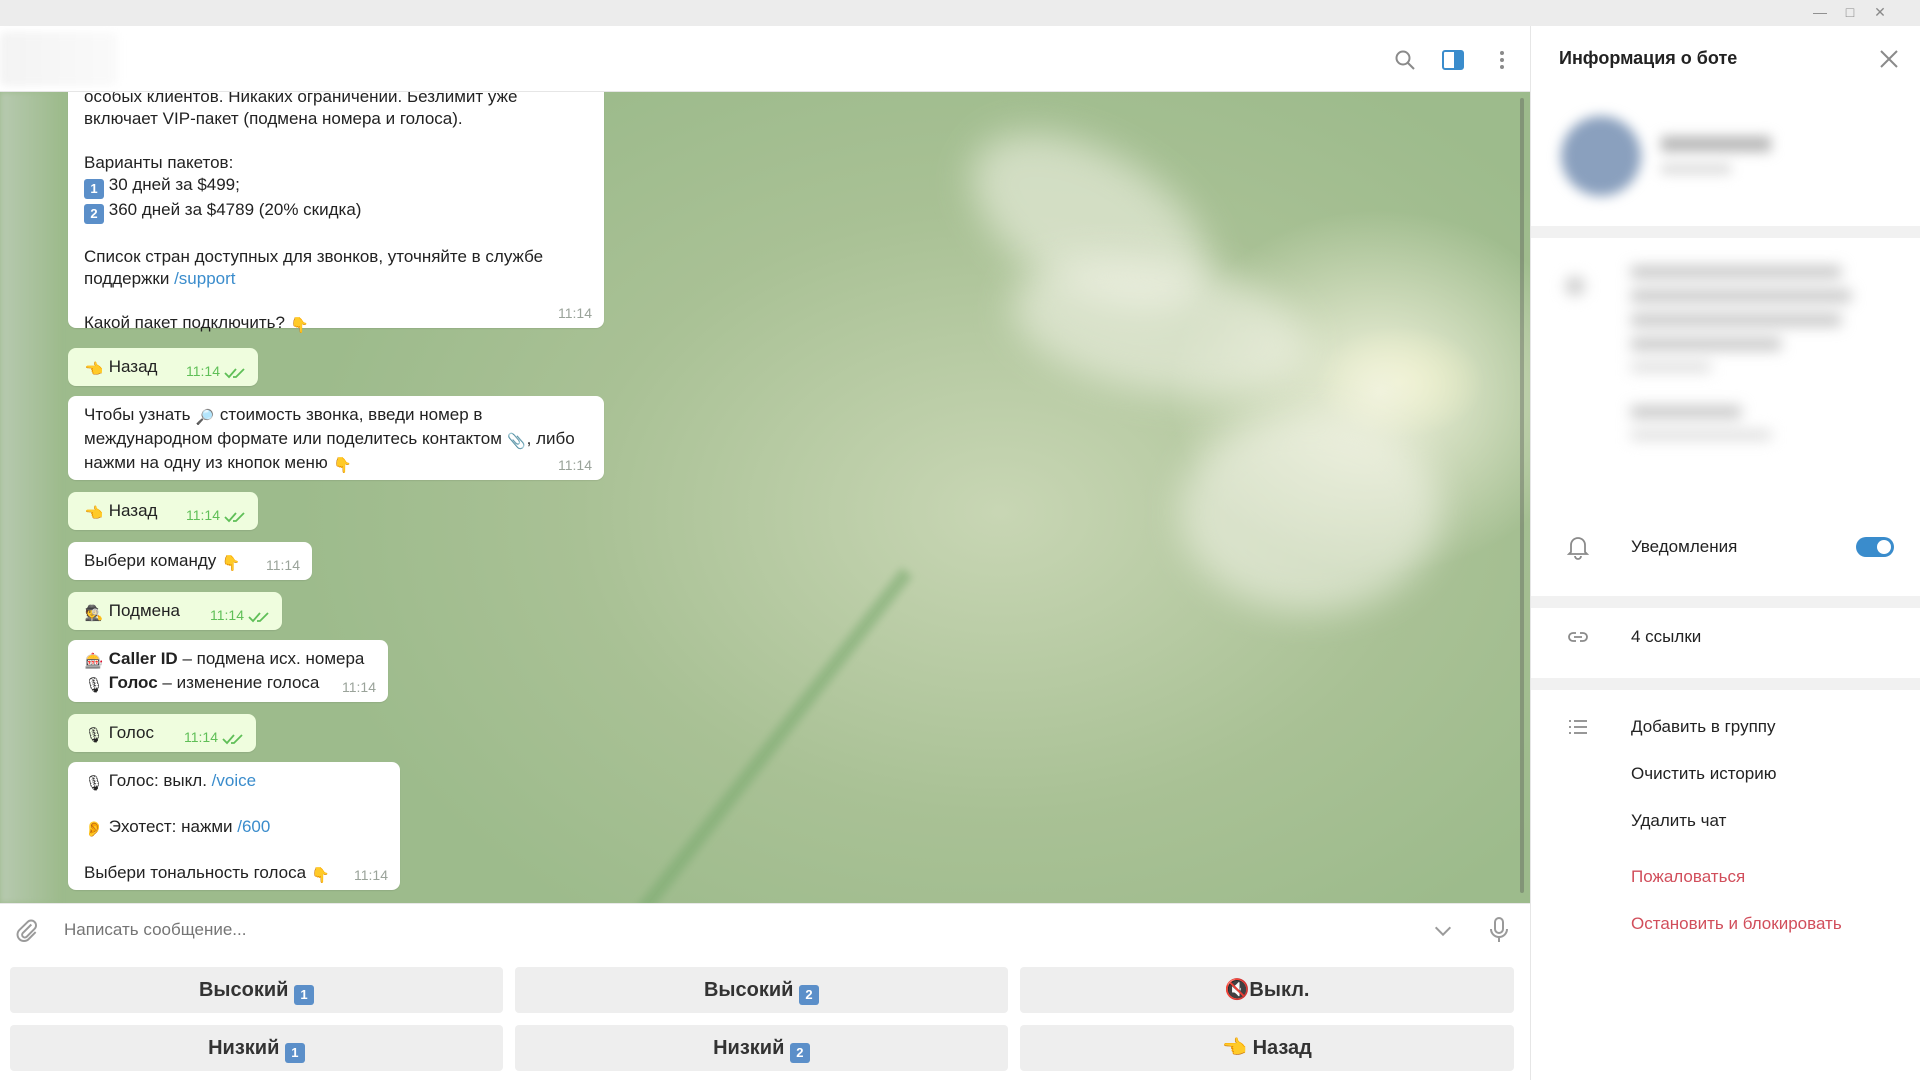  Describe the element at coordinates (761, 990) in the screenshot. I see `high-2-button: Высокий 2` at that location.